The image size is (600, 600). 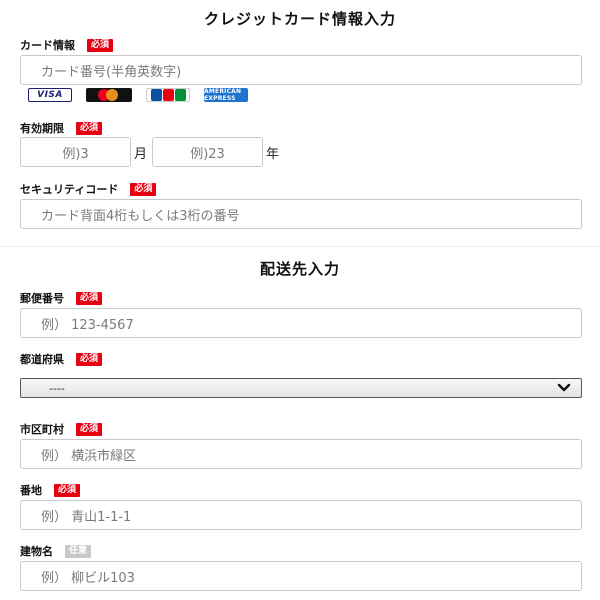 I want to click on postal-code-label: 郵便番号, so click(x=42, y=298).